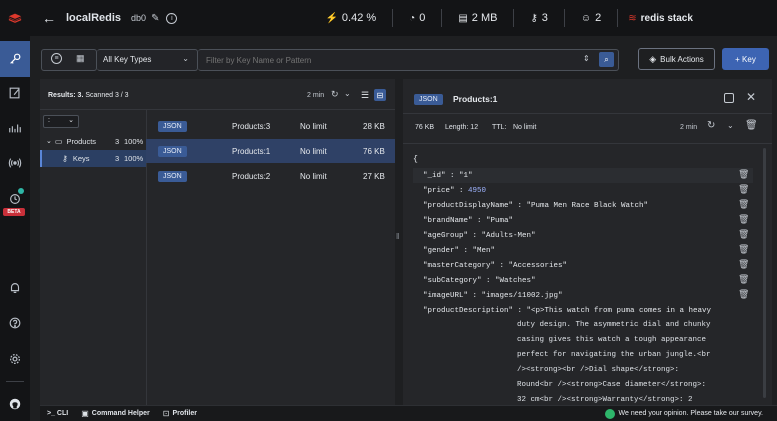 The width and height of the screenshot is (777, 421). What do you see at coordinates (745, 59) in the screenshot?
I see `add-key-button: + Key` at bounding box center [745, 59].